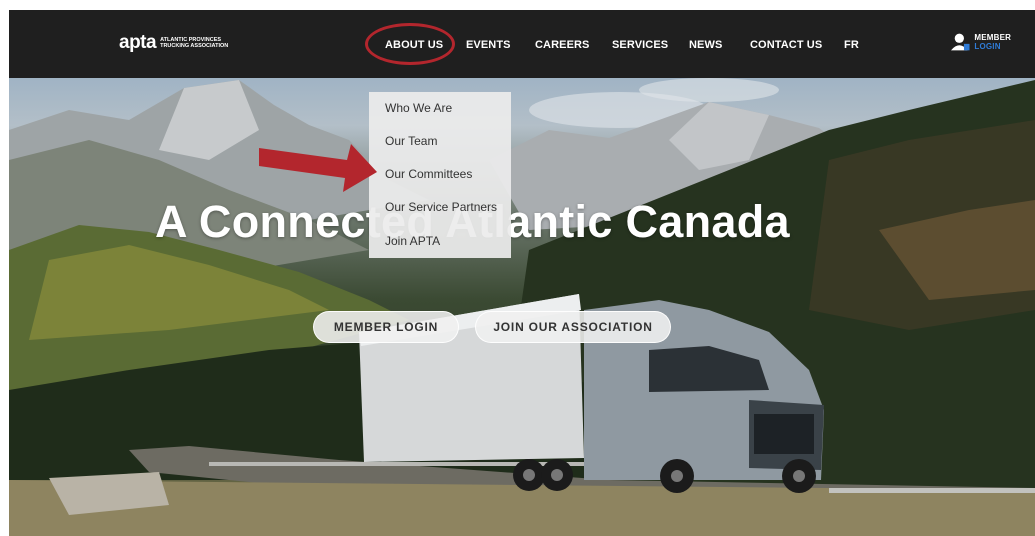 Image resolution: width=1035 pixels, height=536 pixels. Describe the element at coordinates (960, 42) in the screenshot. I see `user-icon` at that location.